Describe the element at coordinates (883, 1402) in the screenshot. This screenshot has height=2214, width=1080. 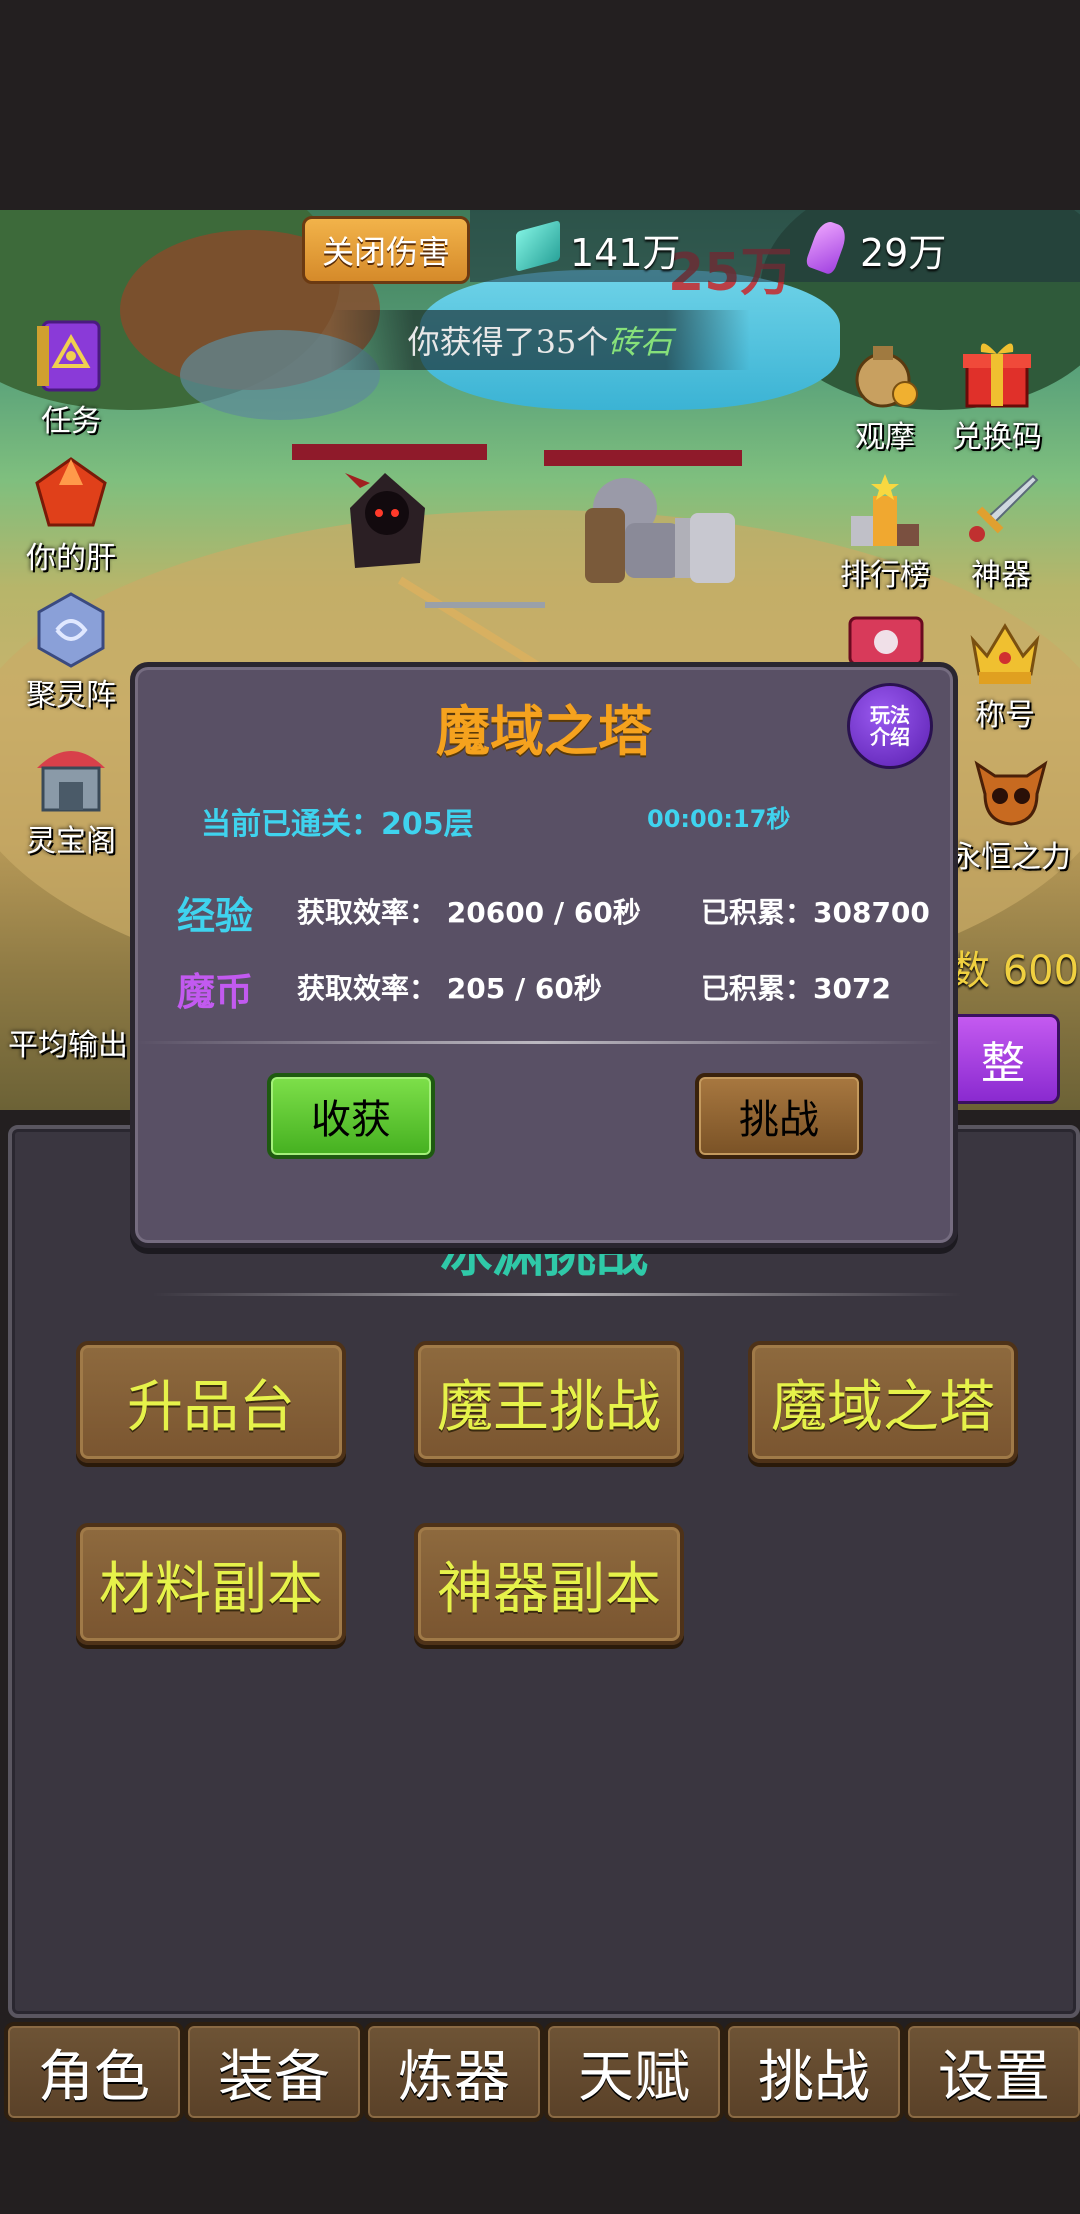
I see `demon-tower-button: 魔域之塔` at that location.